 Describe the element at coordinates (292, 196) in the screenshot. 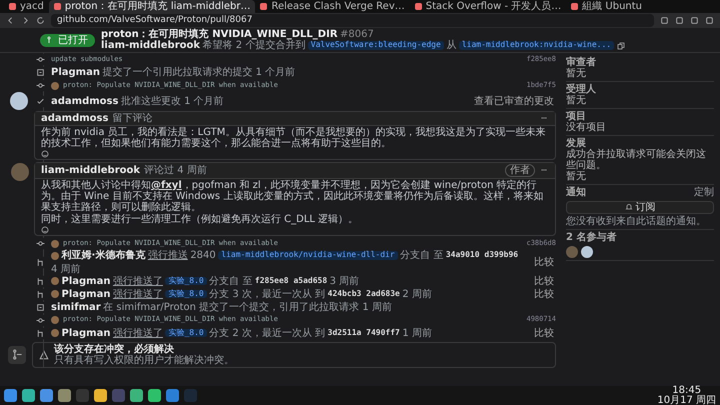

I see `comment-text: 从我和其他人讨论中得知@fxyl，pgofman 和 zl，此环境变量并不理想，因为它会创建 wine/proton 特定的行为。由于 Wine 目前不支持在 Windows 上读取此变量的方式，因此此环境变量将仍作为后备读取。这样，将来如果支持主路径，则可以删除此逻辑。` at that location.